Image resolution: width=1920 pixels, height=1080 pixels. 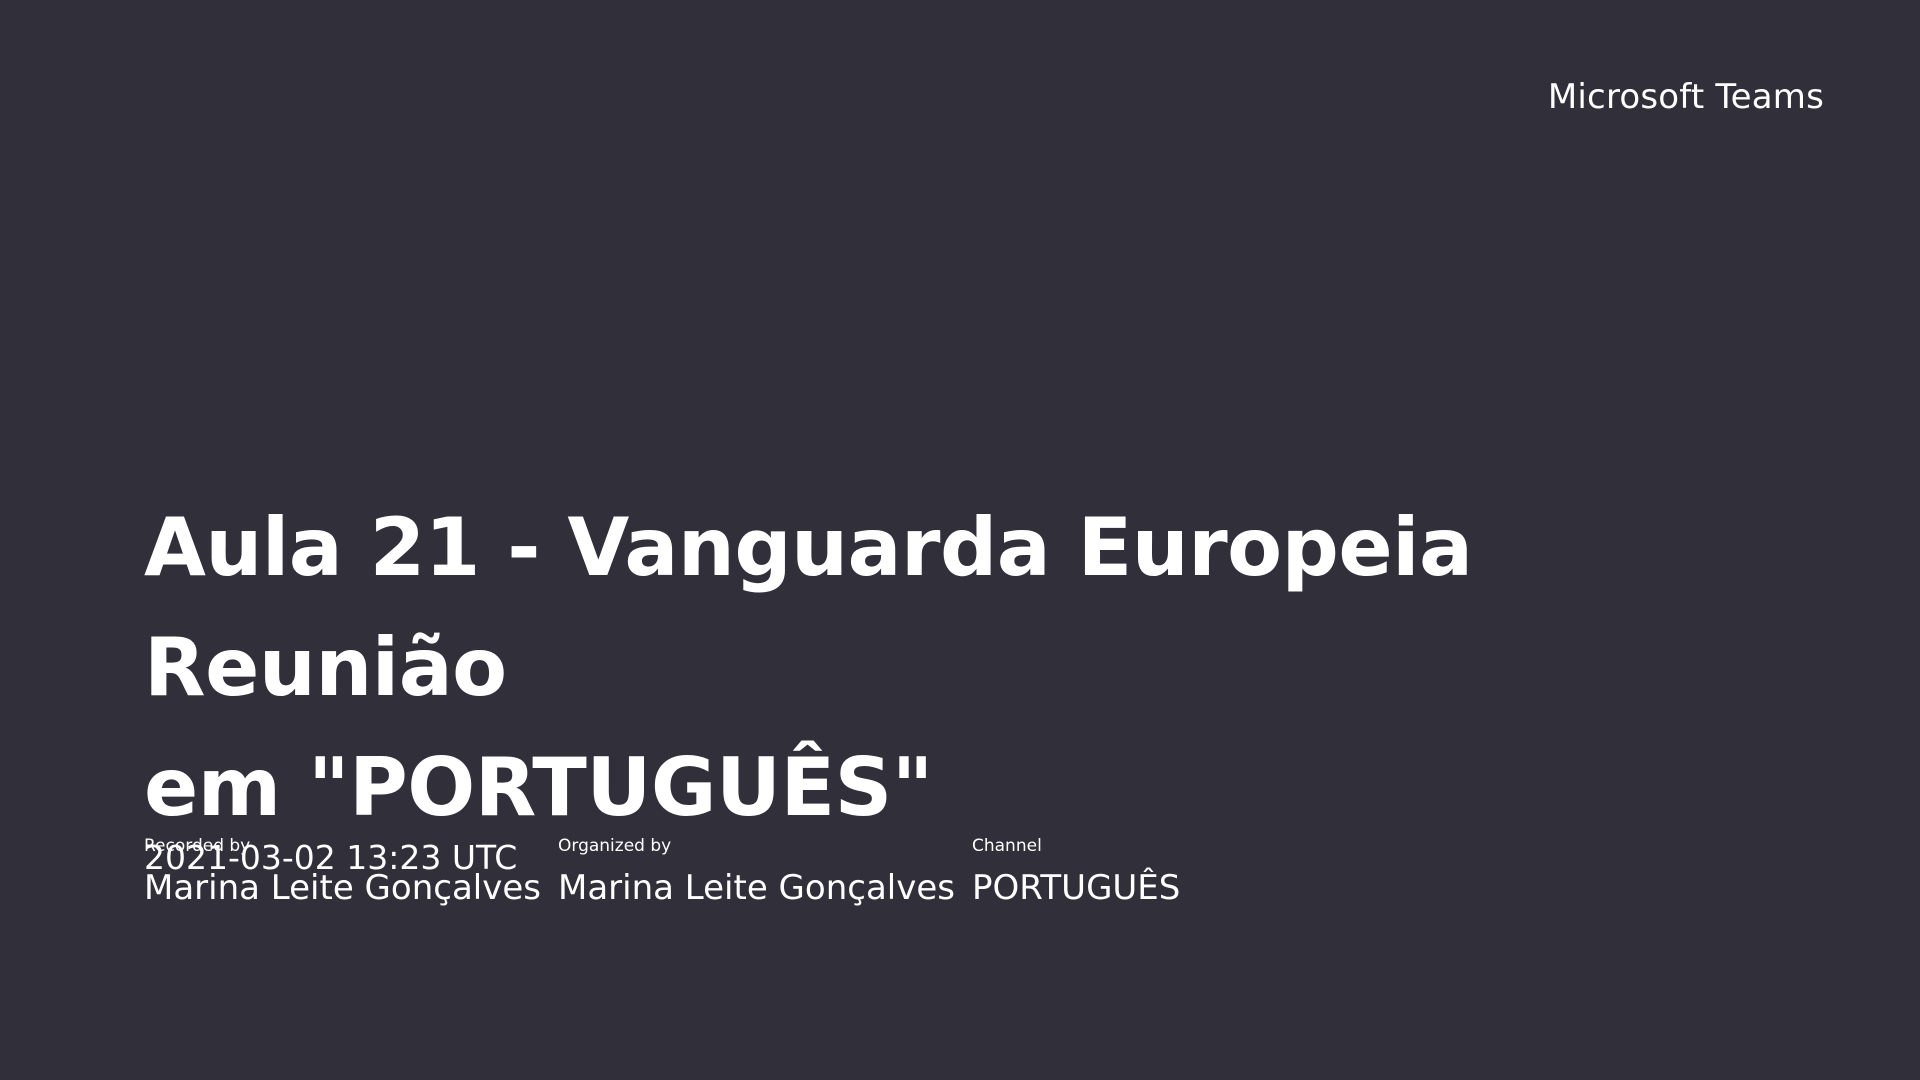 I want to click on channel: Channel PORTUGUÊS, so click(x=1122, y=872).